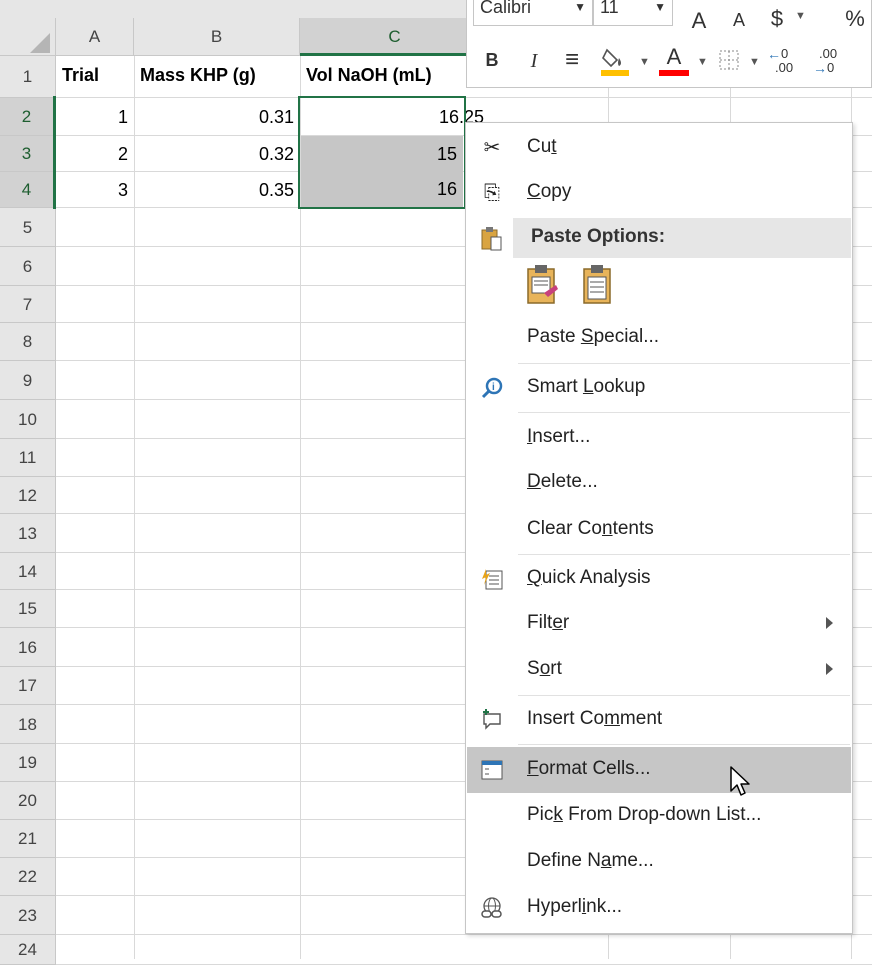  Describe the element at coordinates (28, 304) in the screenshot. I see `row-header-7: 7` at that location.